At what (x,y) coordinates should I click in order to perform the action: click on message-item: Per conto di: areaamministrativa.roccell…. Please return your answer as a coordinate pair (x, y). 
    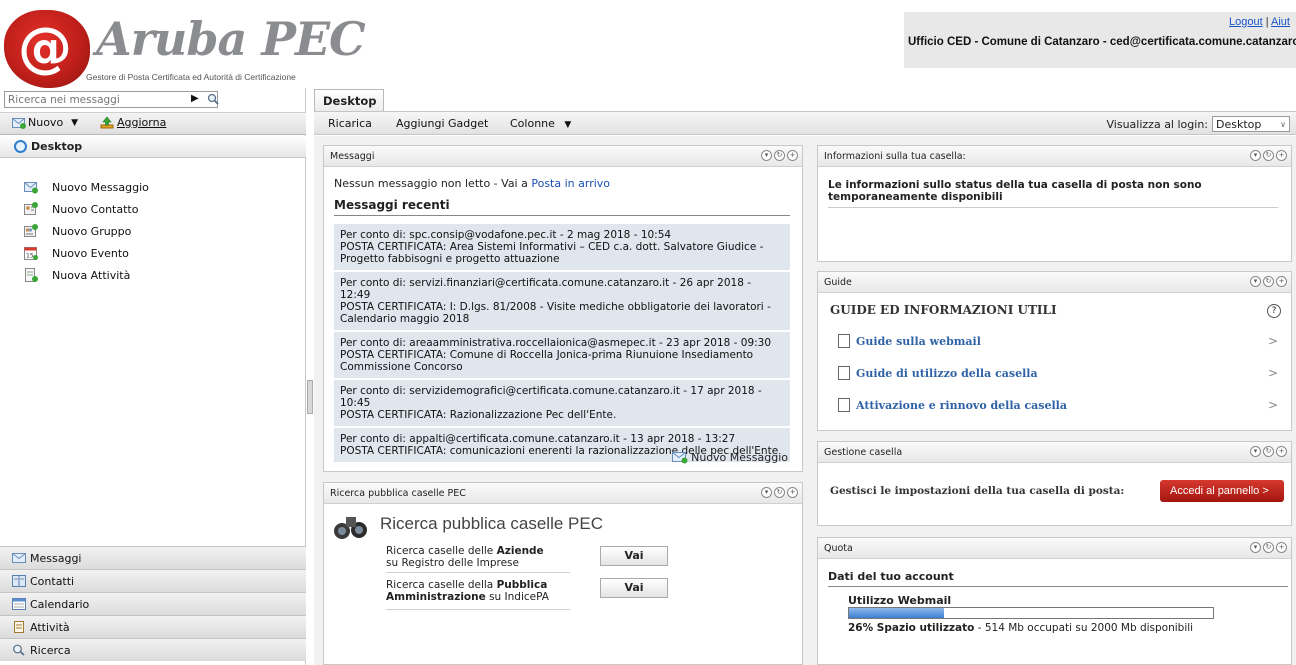
    Looking at the image, I should click on (562, 355).